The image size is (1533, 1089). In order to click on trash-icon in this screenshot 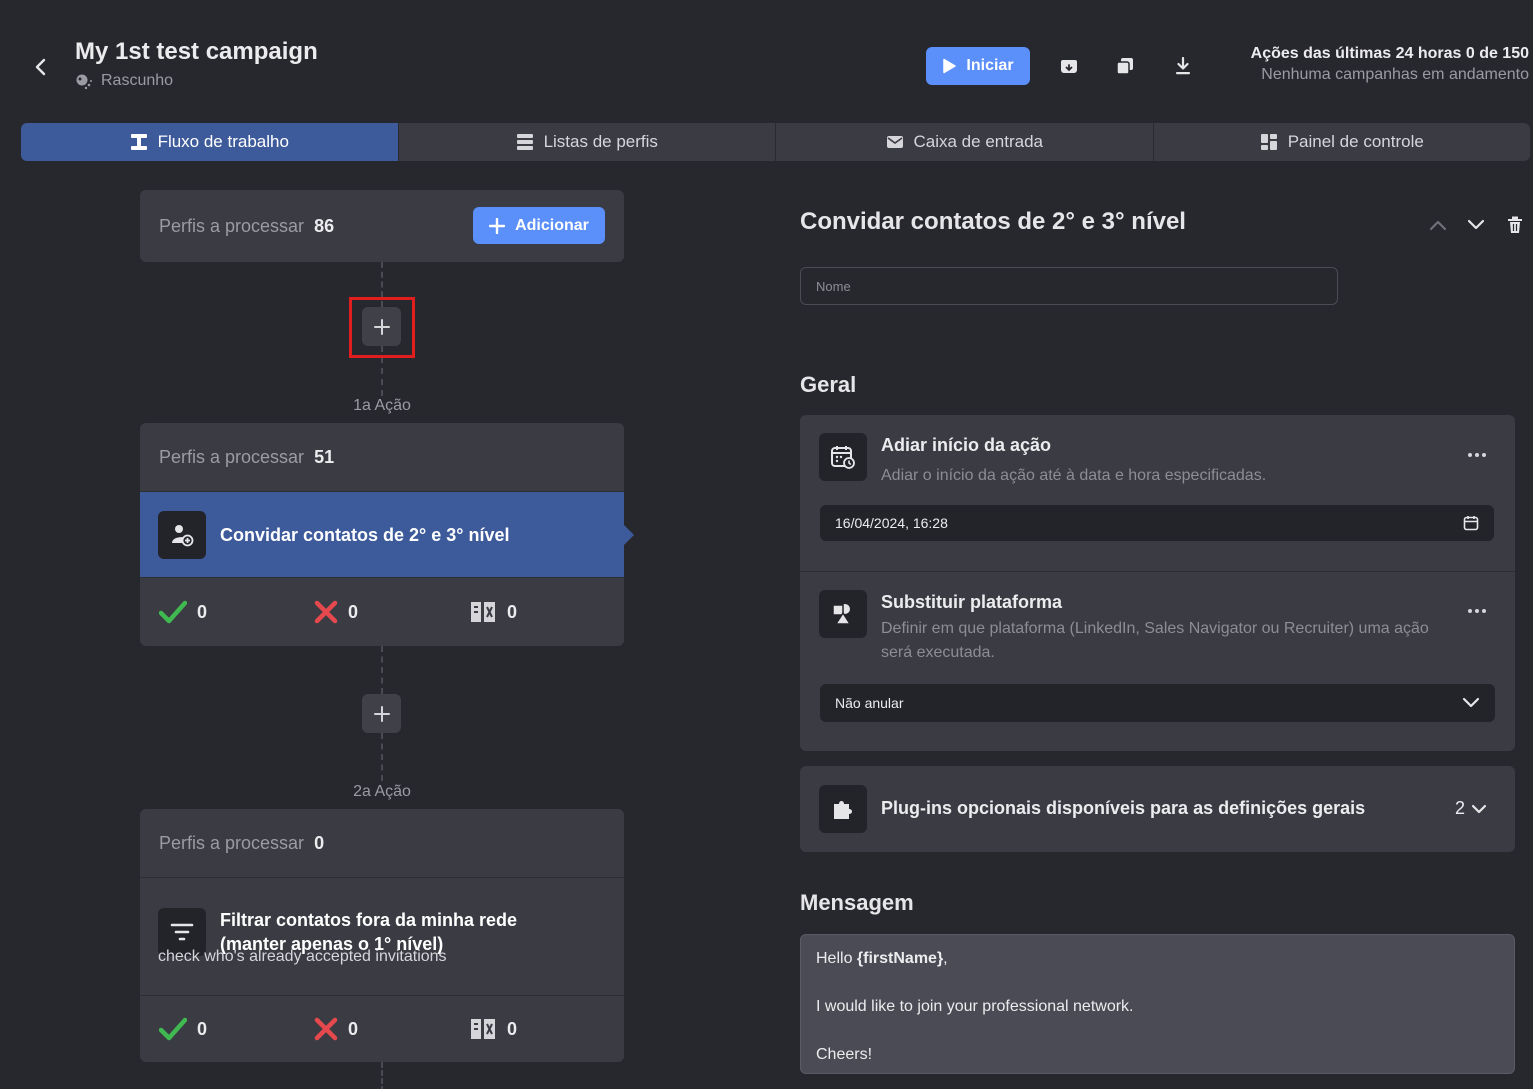, I will do `click(1515, 224)`.